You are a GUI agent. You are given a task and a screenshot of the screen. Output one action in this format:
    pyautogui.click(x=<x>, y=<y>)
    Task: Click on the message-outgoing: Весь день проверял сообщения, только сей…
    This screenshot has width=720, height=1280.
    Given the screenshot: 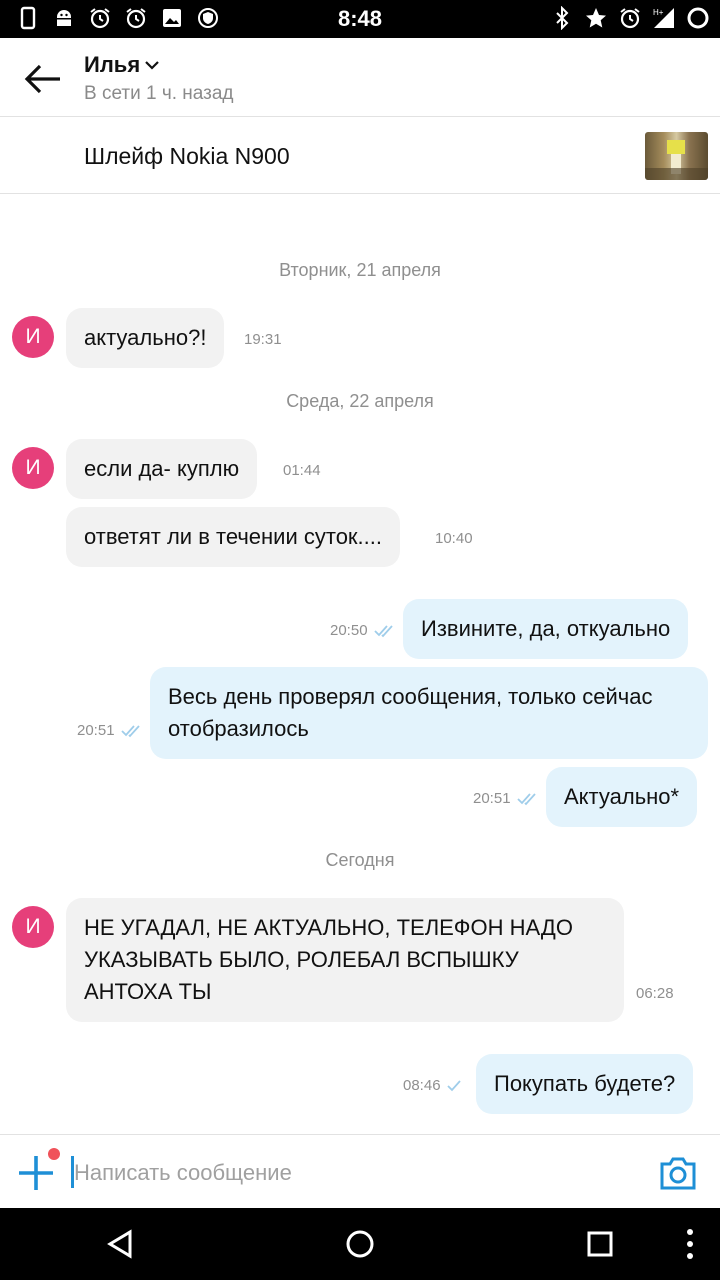 What is the action you would take?
    pyautogui.click(x=429, y=713)
    